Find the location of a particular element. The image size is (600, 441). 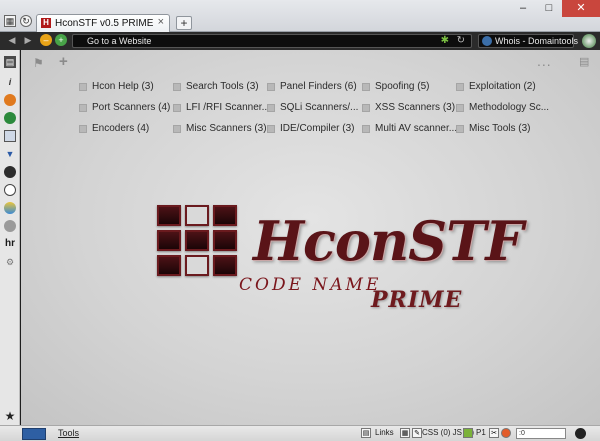

new-tab-button: + is located at coordinates (184, 23).